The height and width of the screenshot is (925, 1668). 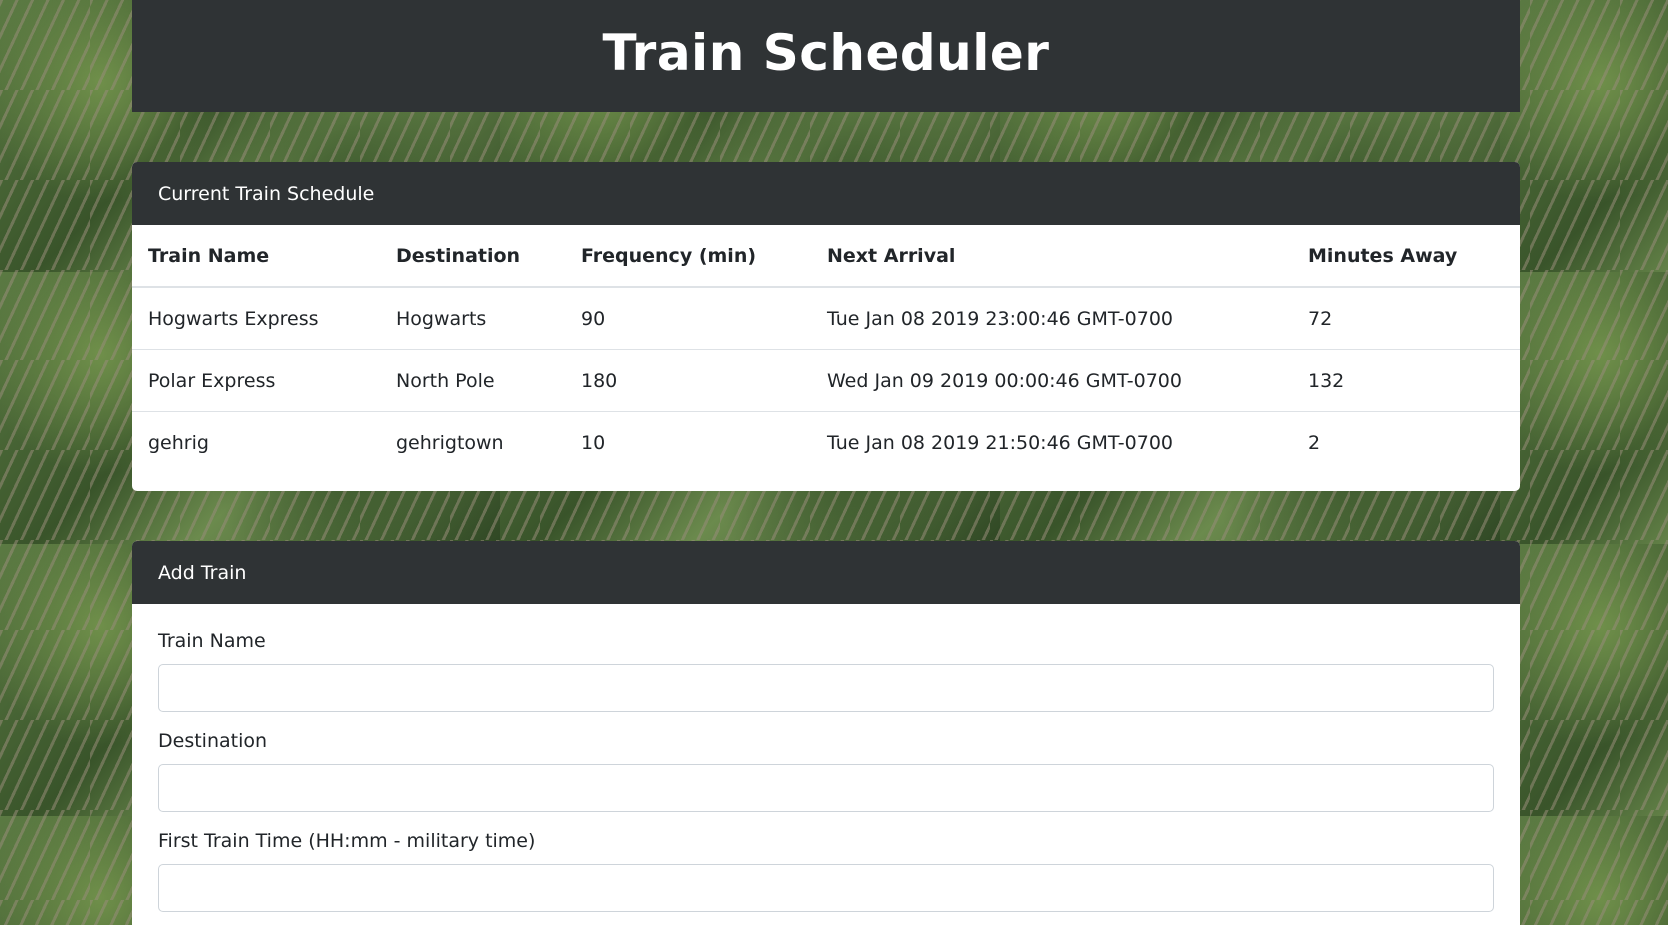 I want to click on page-header: Train Scheduler, so click(x=826, y=56).